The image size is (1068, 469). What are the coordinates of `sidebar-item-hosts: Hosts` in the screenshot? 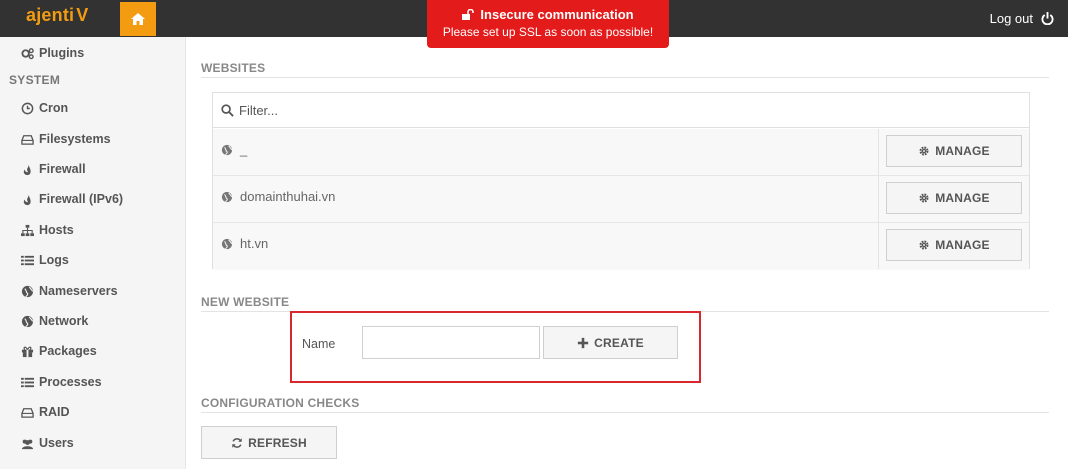 It's located at (47, 230).